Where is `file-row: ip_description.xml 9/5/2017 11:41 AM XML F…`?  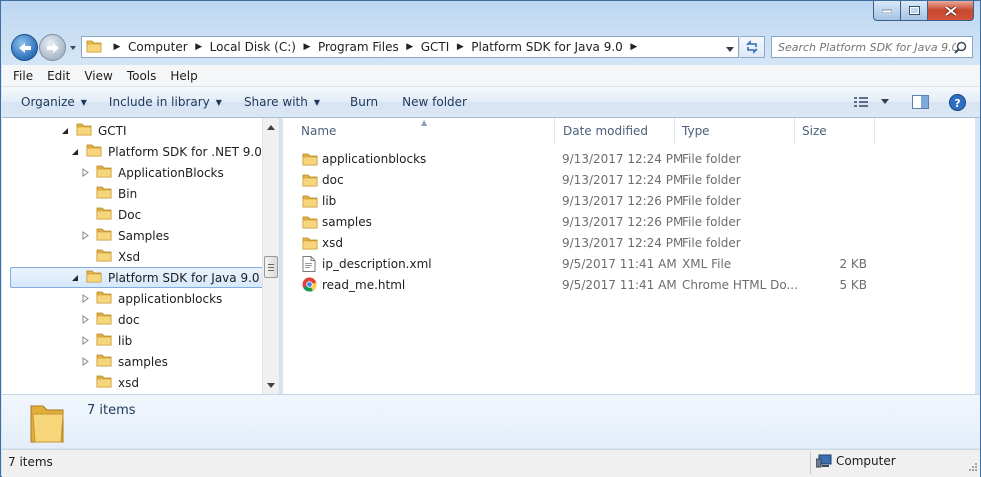
file-row: ip_description.xml 9/5/2017 11:41 AM XML F… is located at coordinates (587, 264).